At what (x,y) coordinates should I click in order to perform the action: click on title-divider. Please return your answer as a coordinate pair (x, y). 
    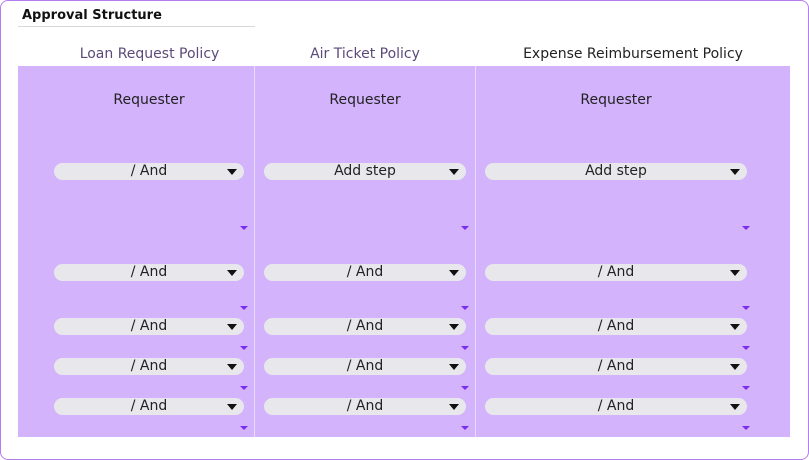
    Looking at the image, I should click on (136, 26).